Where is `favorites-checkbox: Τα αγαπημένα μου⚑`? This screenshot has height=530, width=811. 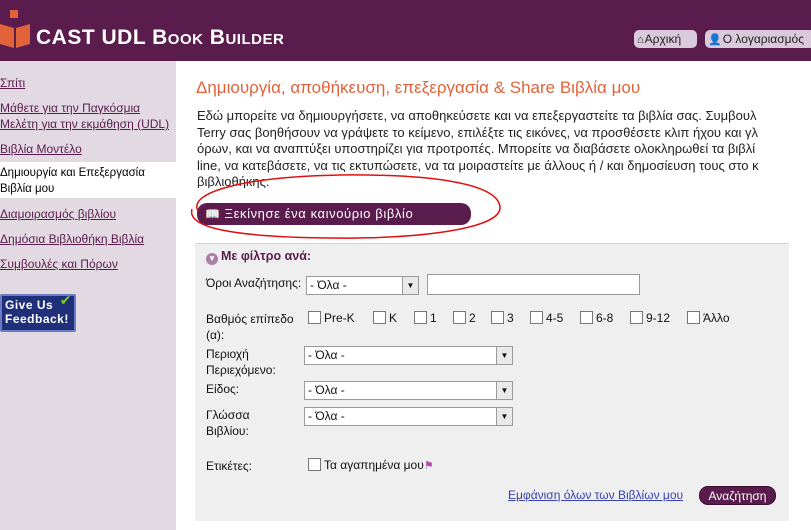 favorites-checkbox: Τα αγαπημένα μου⚑ is located at coordinates (371, 465).